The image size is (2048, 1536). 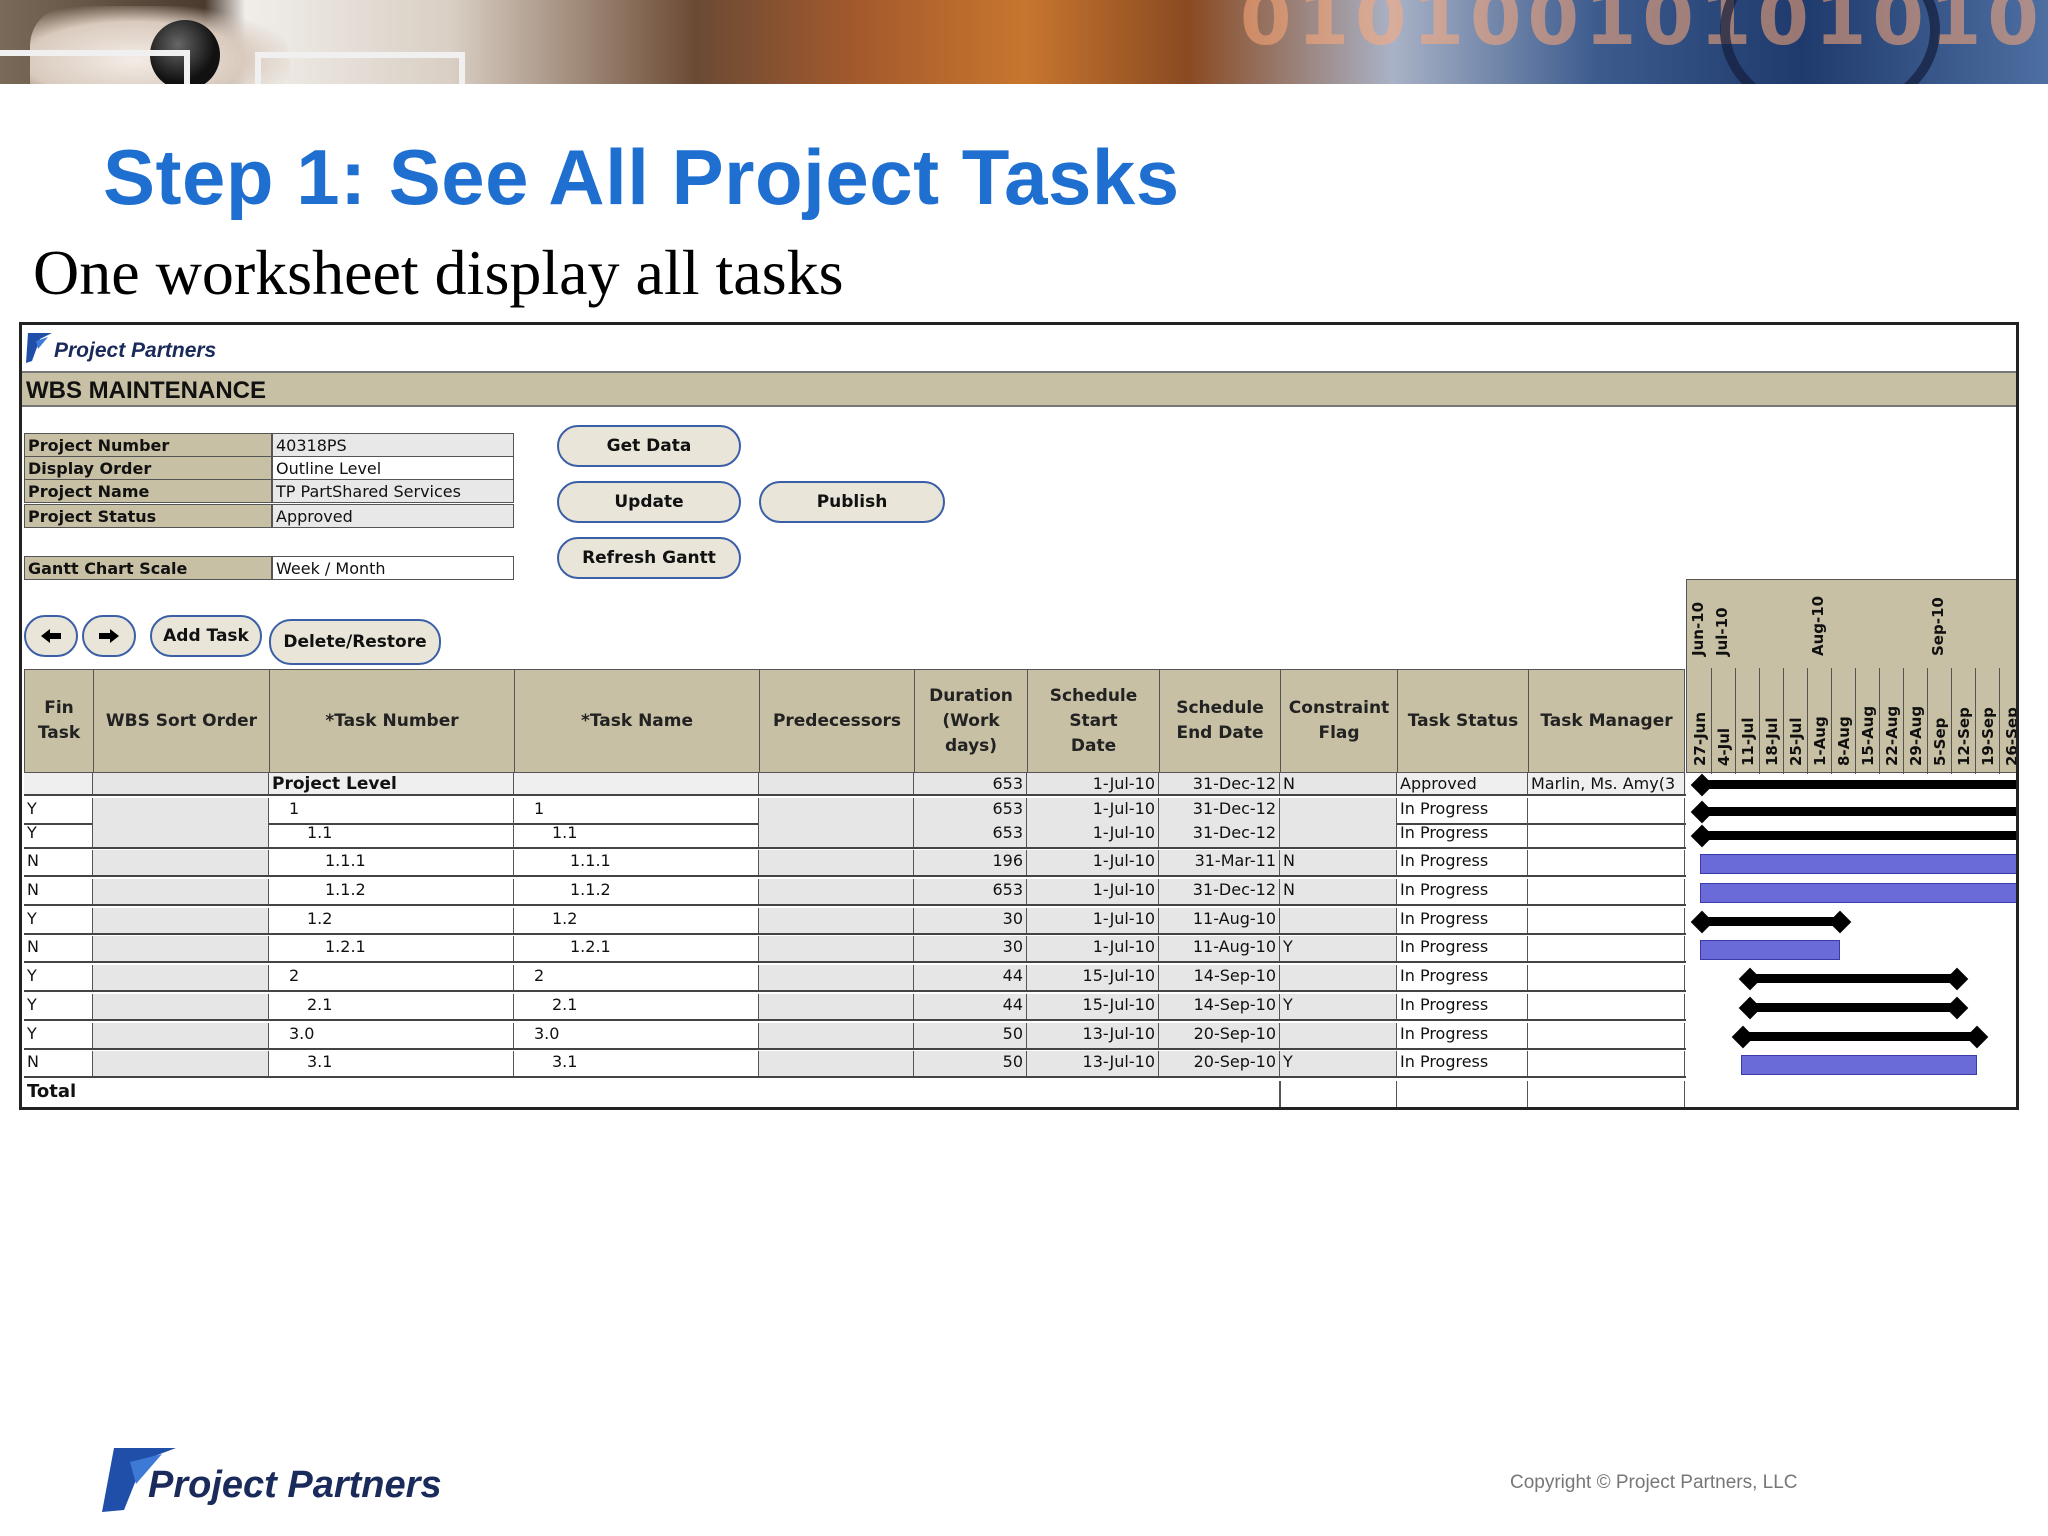 I want to click on column-header-task-number: *Task Number, so click(x=392, y=721).